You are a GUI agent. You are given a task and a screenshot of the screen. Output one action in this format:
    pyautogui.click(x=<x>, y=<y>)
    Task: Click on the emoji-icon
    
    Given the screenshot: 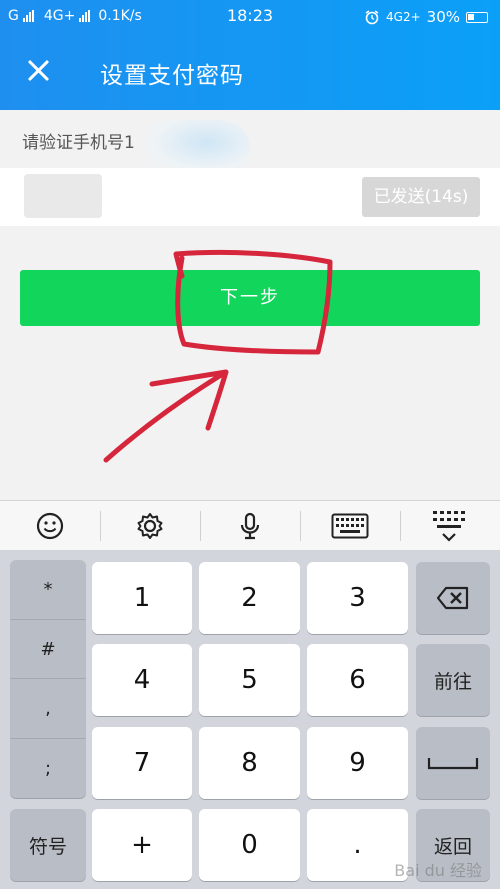 What is the action you would take?
    pyautogui.click(x=50, y=525)
    